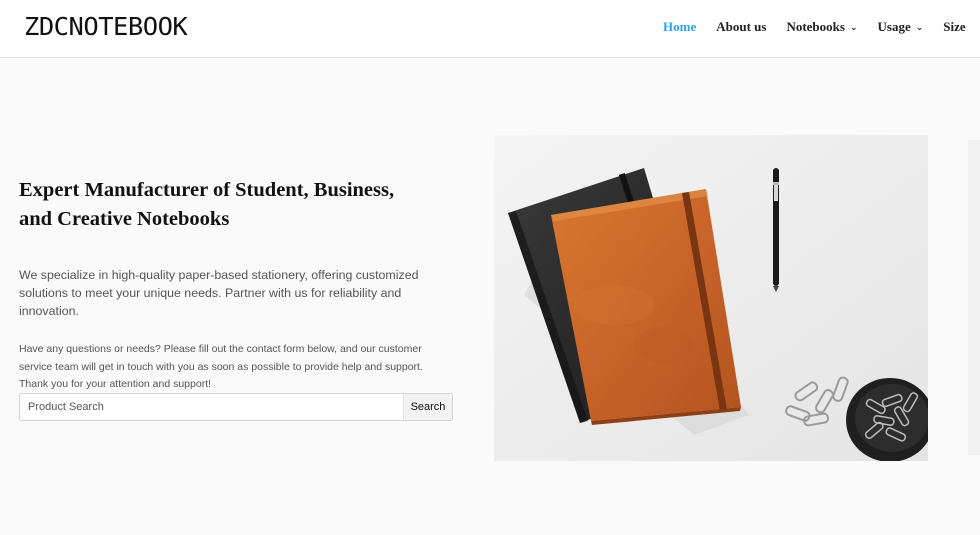 The height and width of the screenshot is (535, 980). What do you see at coordinates (974, 297) in the screenshot?
I see `carousel-edge` at bounding box center [974, 297].